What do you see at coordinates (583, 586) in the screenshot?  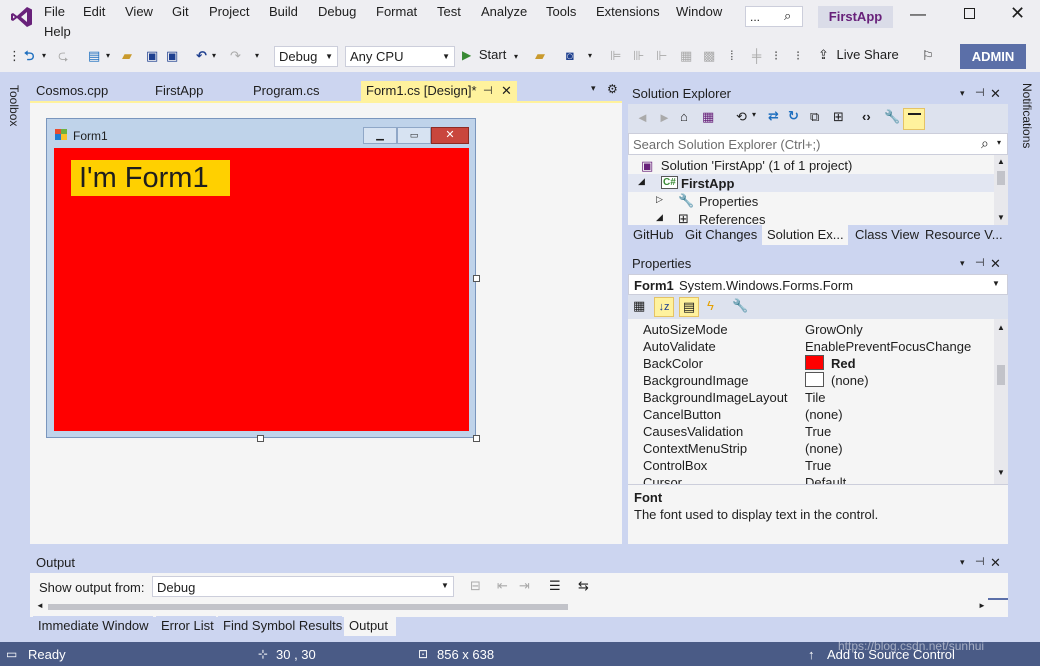 I see `word-wrap-icon: ⇆` at bounding box center [583, 586].